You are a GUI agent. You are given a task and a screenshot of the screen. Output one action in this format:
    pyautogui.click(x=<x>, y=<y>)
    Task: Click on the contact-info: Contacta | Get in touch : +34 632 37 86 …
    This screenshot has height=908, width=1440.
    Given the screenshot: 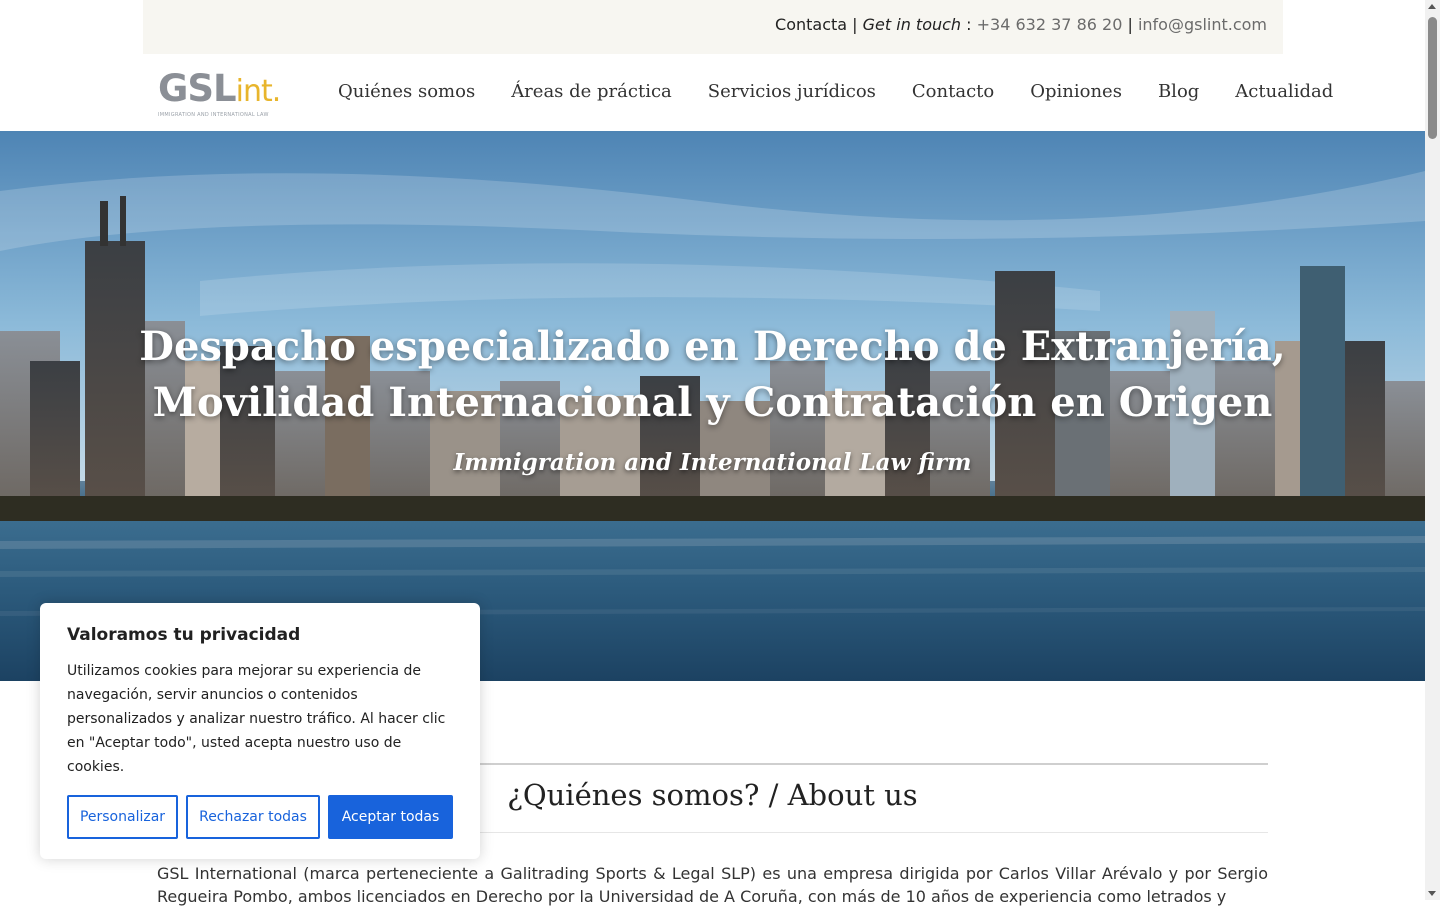 What is the action you would take?
    pyautogui.click(x=1021, y=24)
    